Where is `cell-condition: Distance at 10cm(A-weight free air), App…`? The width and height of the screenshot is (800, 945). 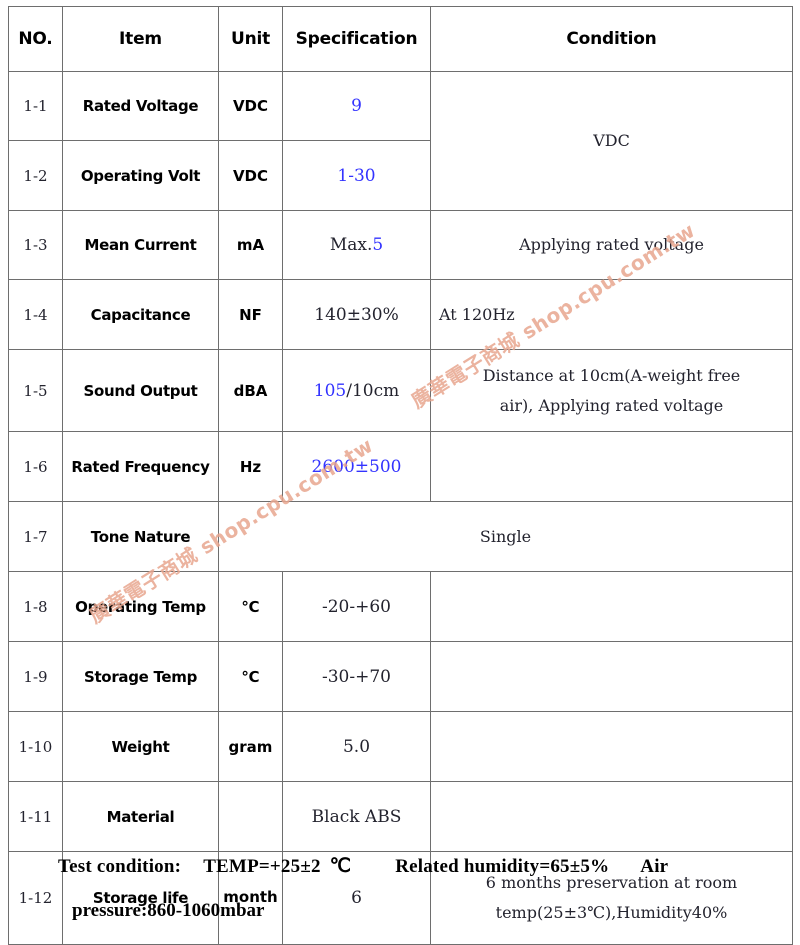
cell-condition: Distance at 10cm(A-weight free air), App… is located at coordinates (611, 390).